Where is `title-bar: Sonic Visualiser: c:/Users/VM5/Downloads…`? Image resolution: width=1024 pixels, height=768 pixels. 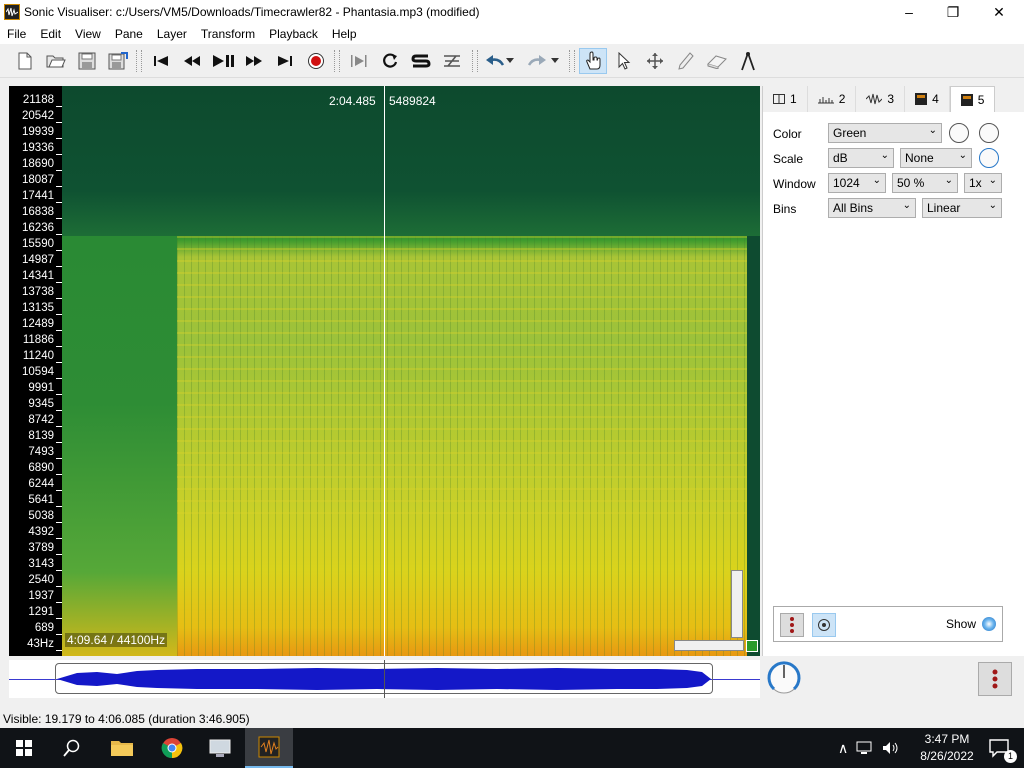 title-bar: Sonic Visualiser: c:/Users/VM5/Downloads… is located at coordinates (512, 12).